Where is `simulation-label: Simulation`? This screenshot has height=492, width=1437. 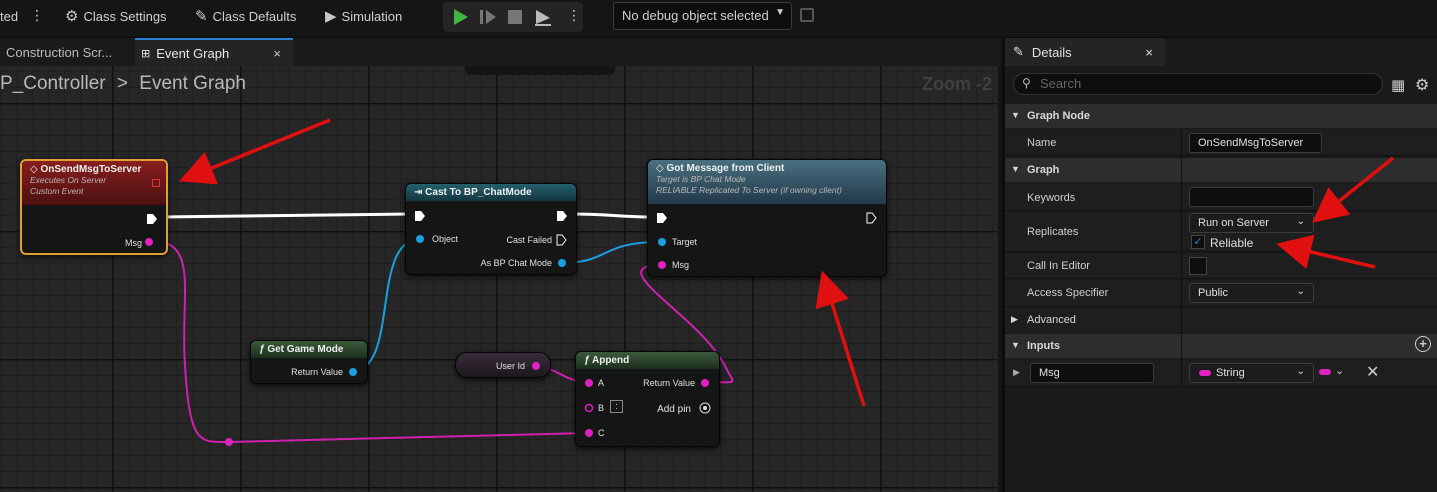
simulation-label: Simulation is located at coordinates (372, 16).